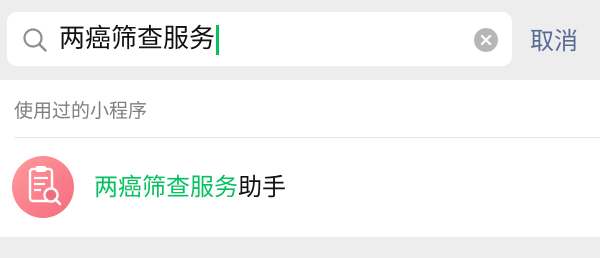 Image resolution: width=600 pixels, height=258 pixels. I want to click on result-title-highlight: 两癌筛查服务, so click(166, 187).